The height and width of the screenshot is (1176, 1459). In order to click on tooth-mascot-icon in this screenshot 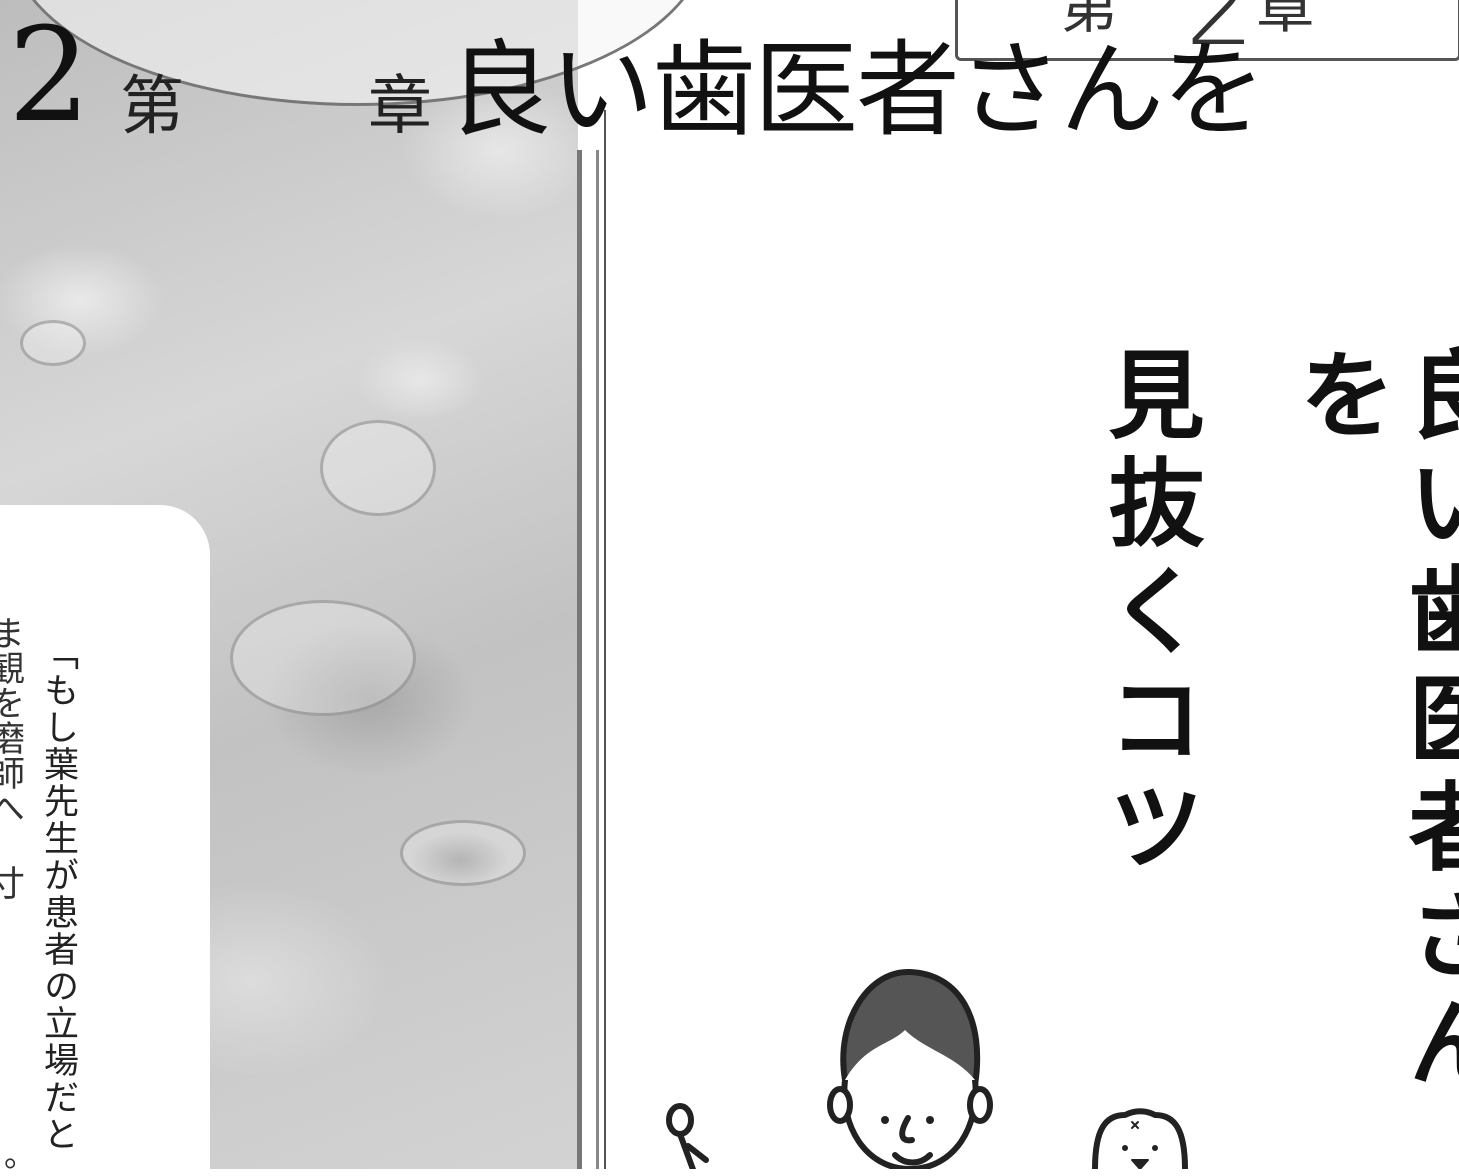, I will do `click(1140, 1138)`.